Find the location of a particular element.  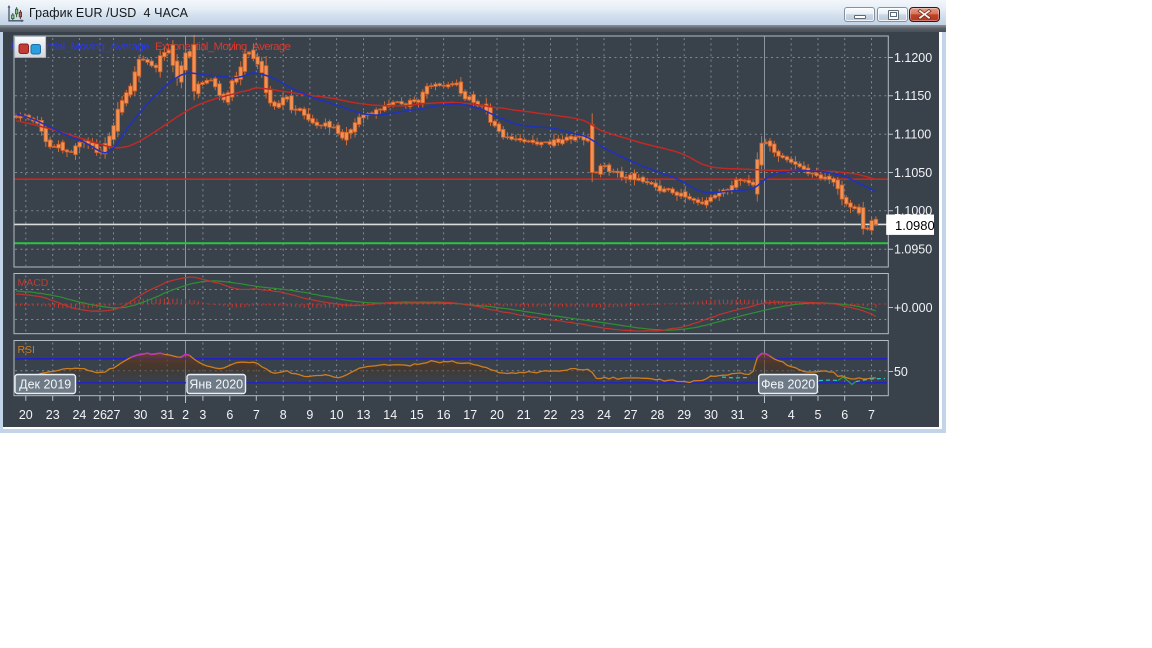

svg-text: 22 is located at coordinates (551, 414).